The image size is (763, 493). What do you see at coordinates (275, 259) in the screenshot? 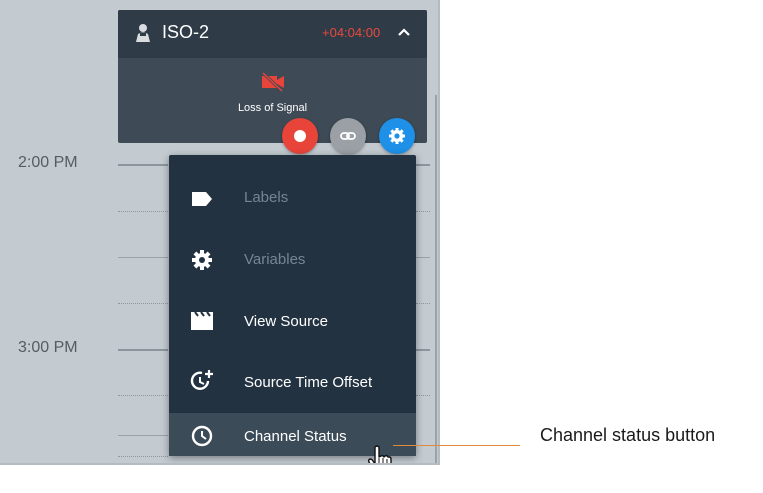
I see `menu-item-label: Variables` at bounding box center [275, 259].